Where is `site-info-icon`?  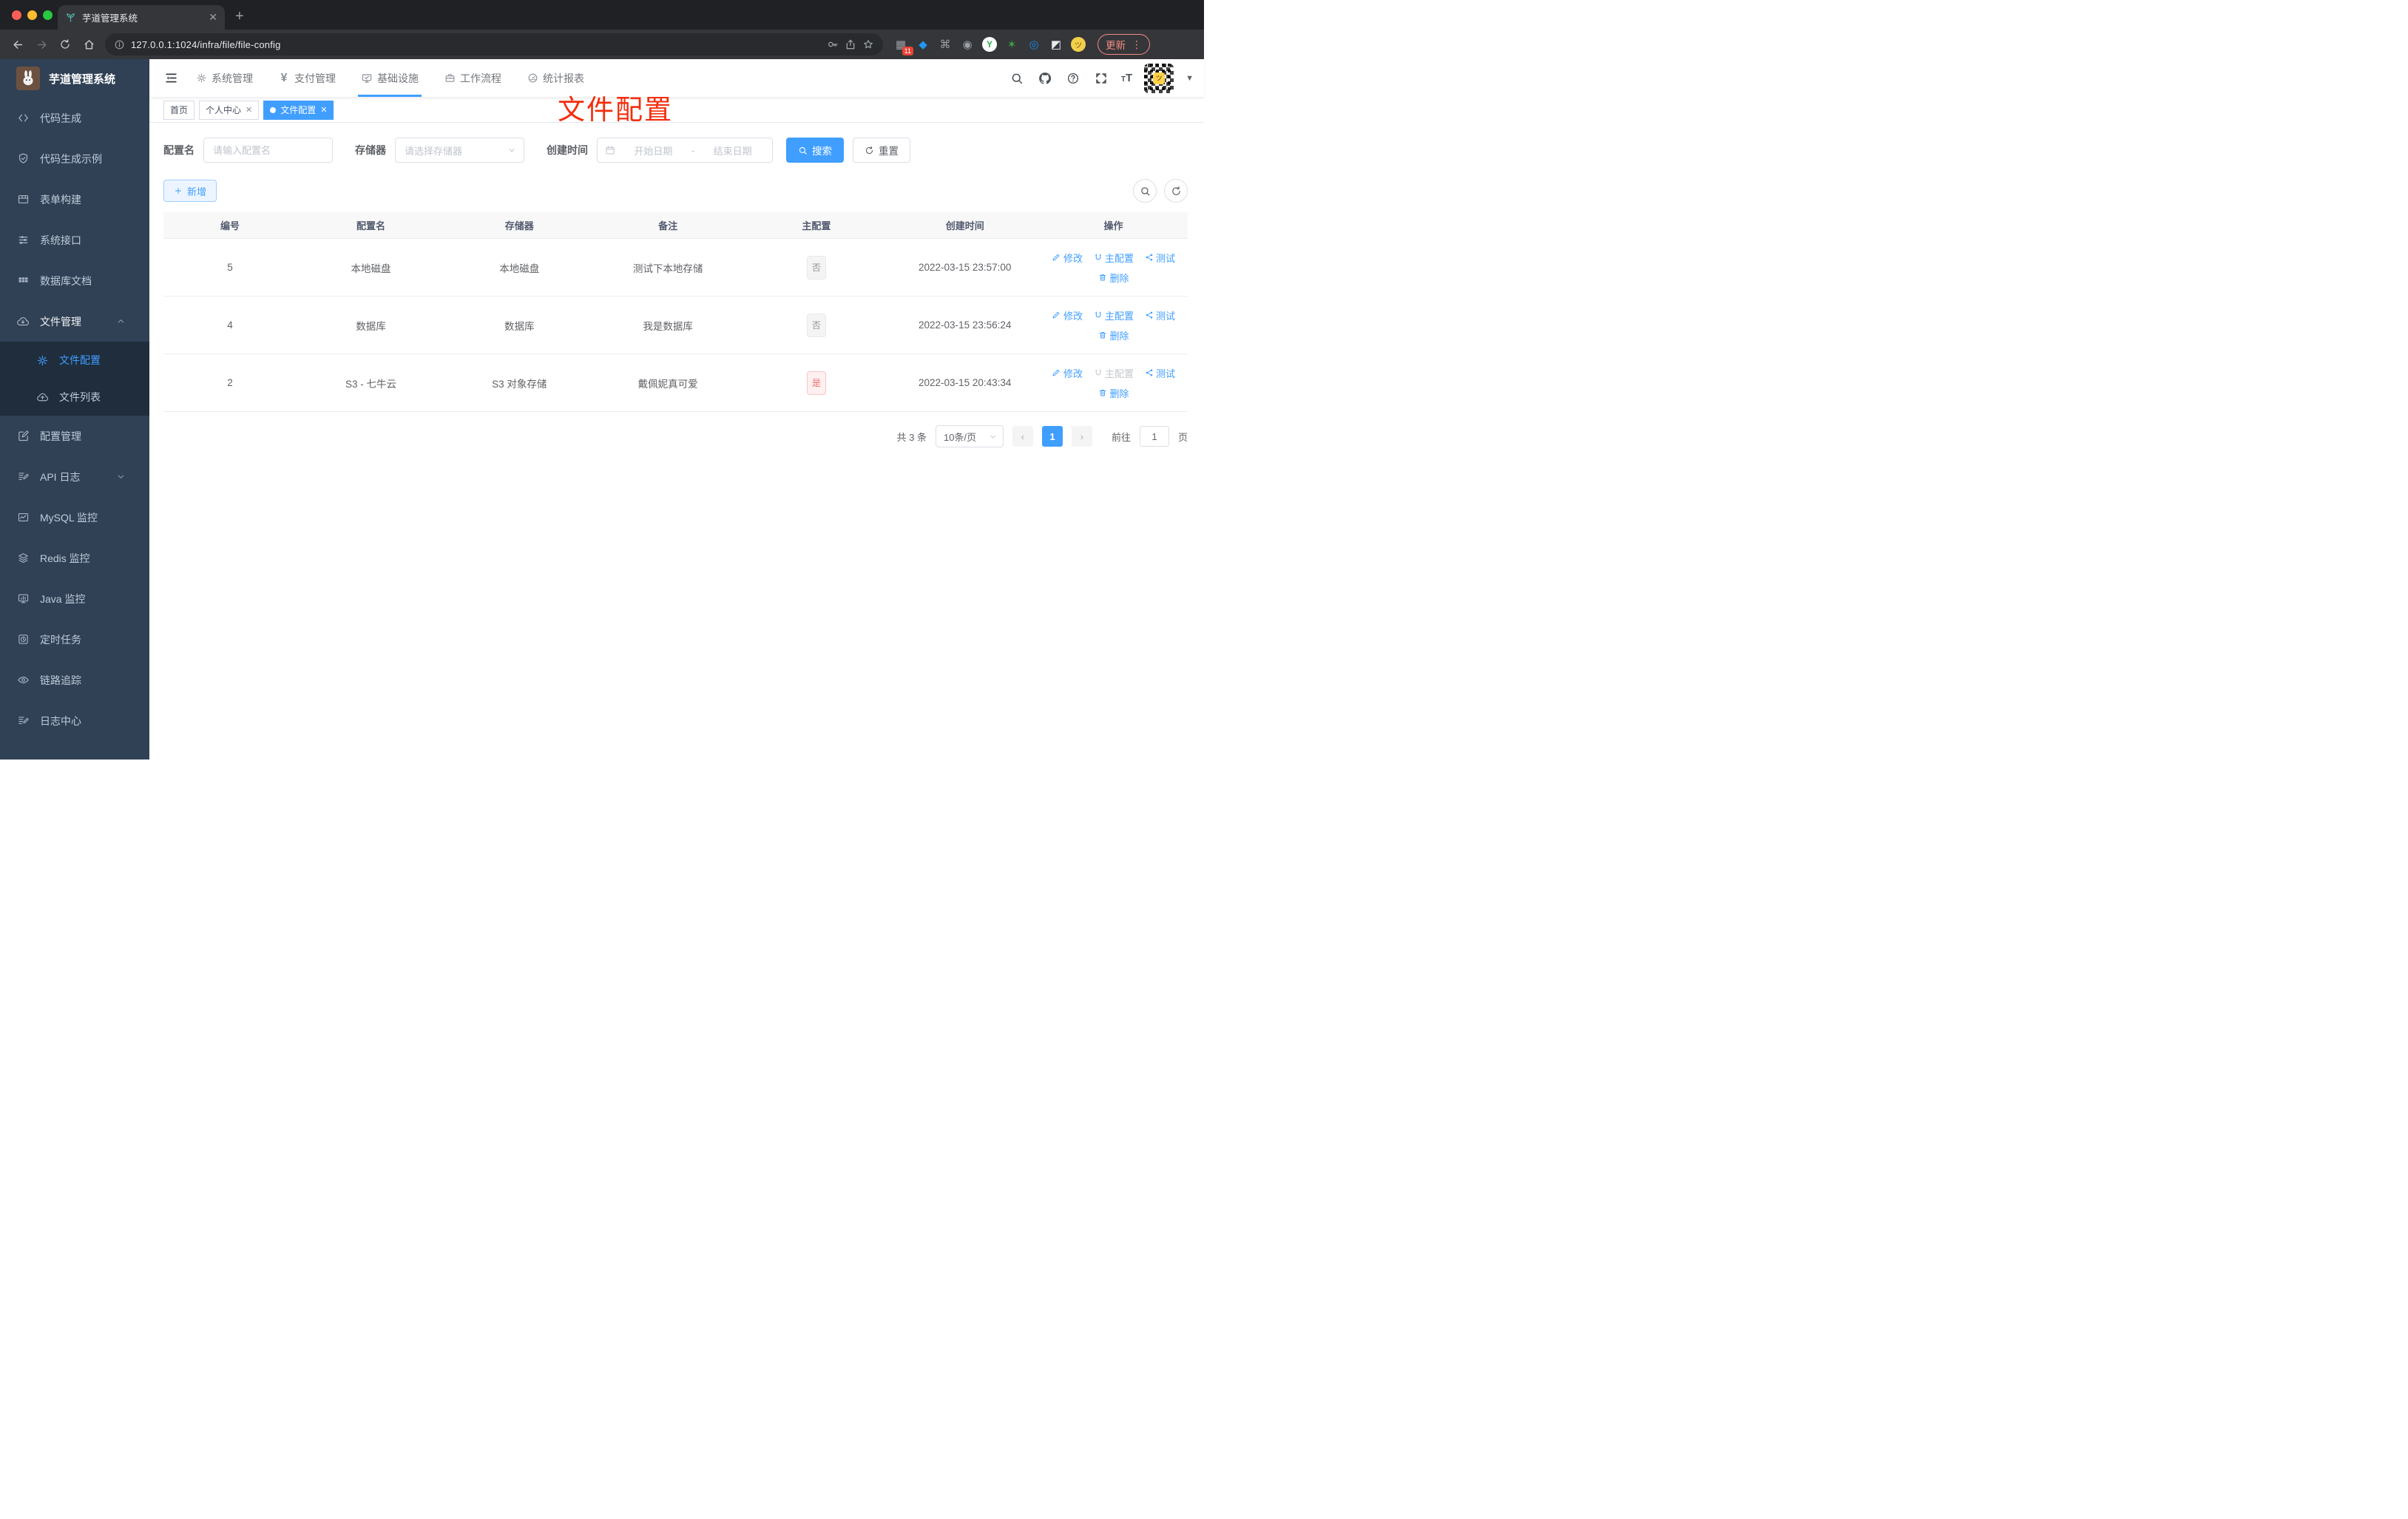 site-info-icon is located at coordinates (119, 44).